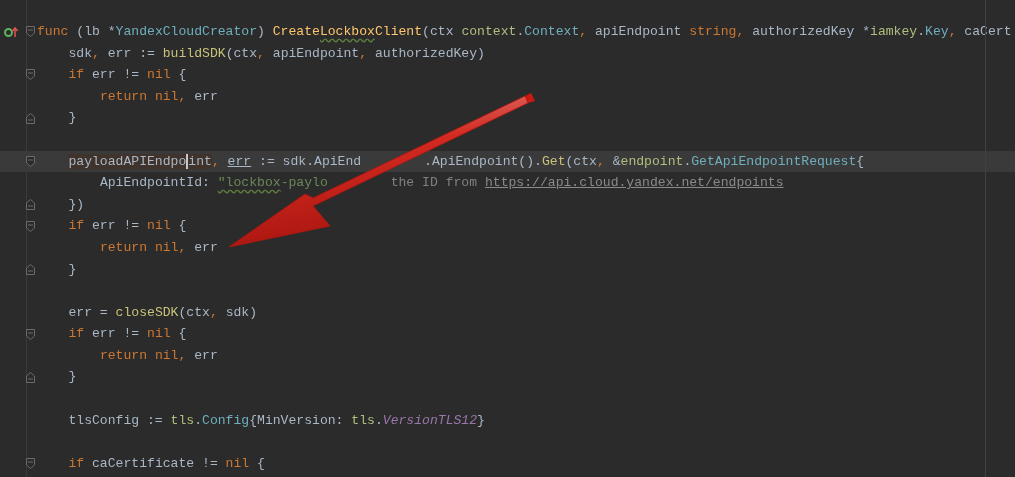 Image resolution: width=1015 pixels, height=477 pixels. I want to click on code-text: sdk, err := buildSDK(ctx, apiEndpoint, authorizedKey), so click(276, 53).